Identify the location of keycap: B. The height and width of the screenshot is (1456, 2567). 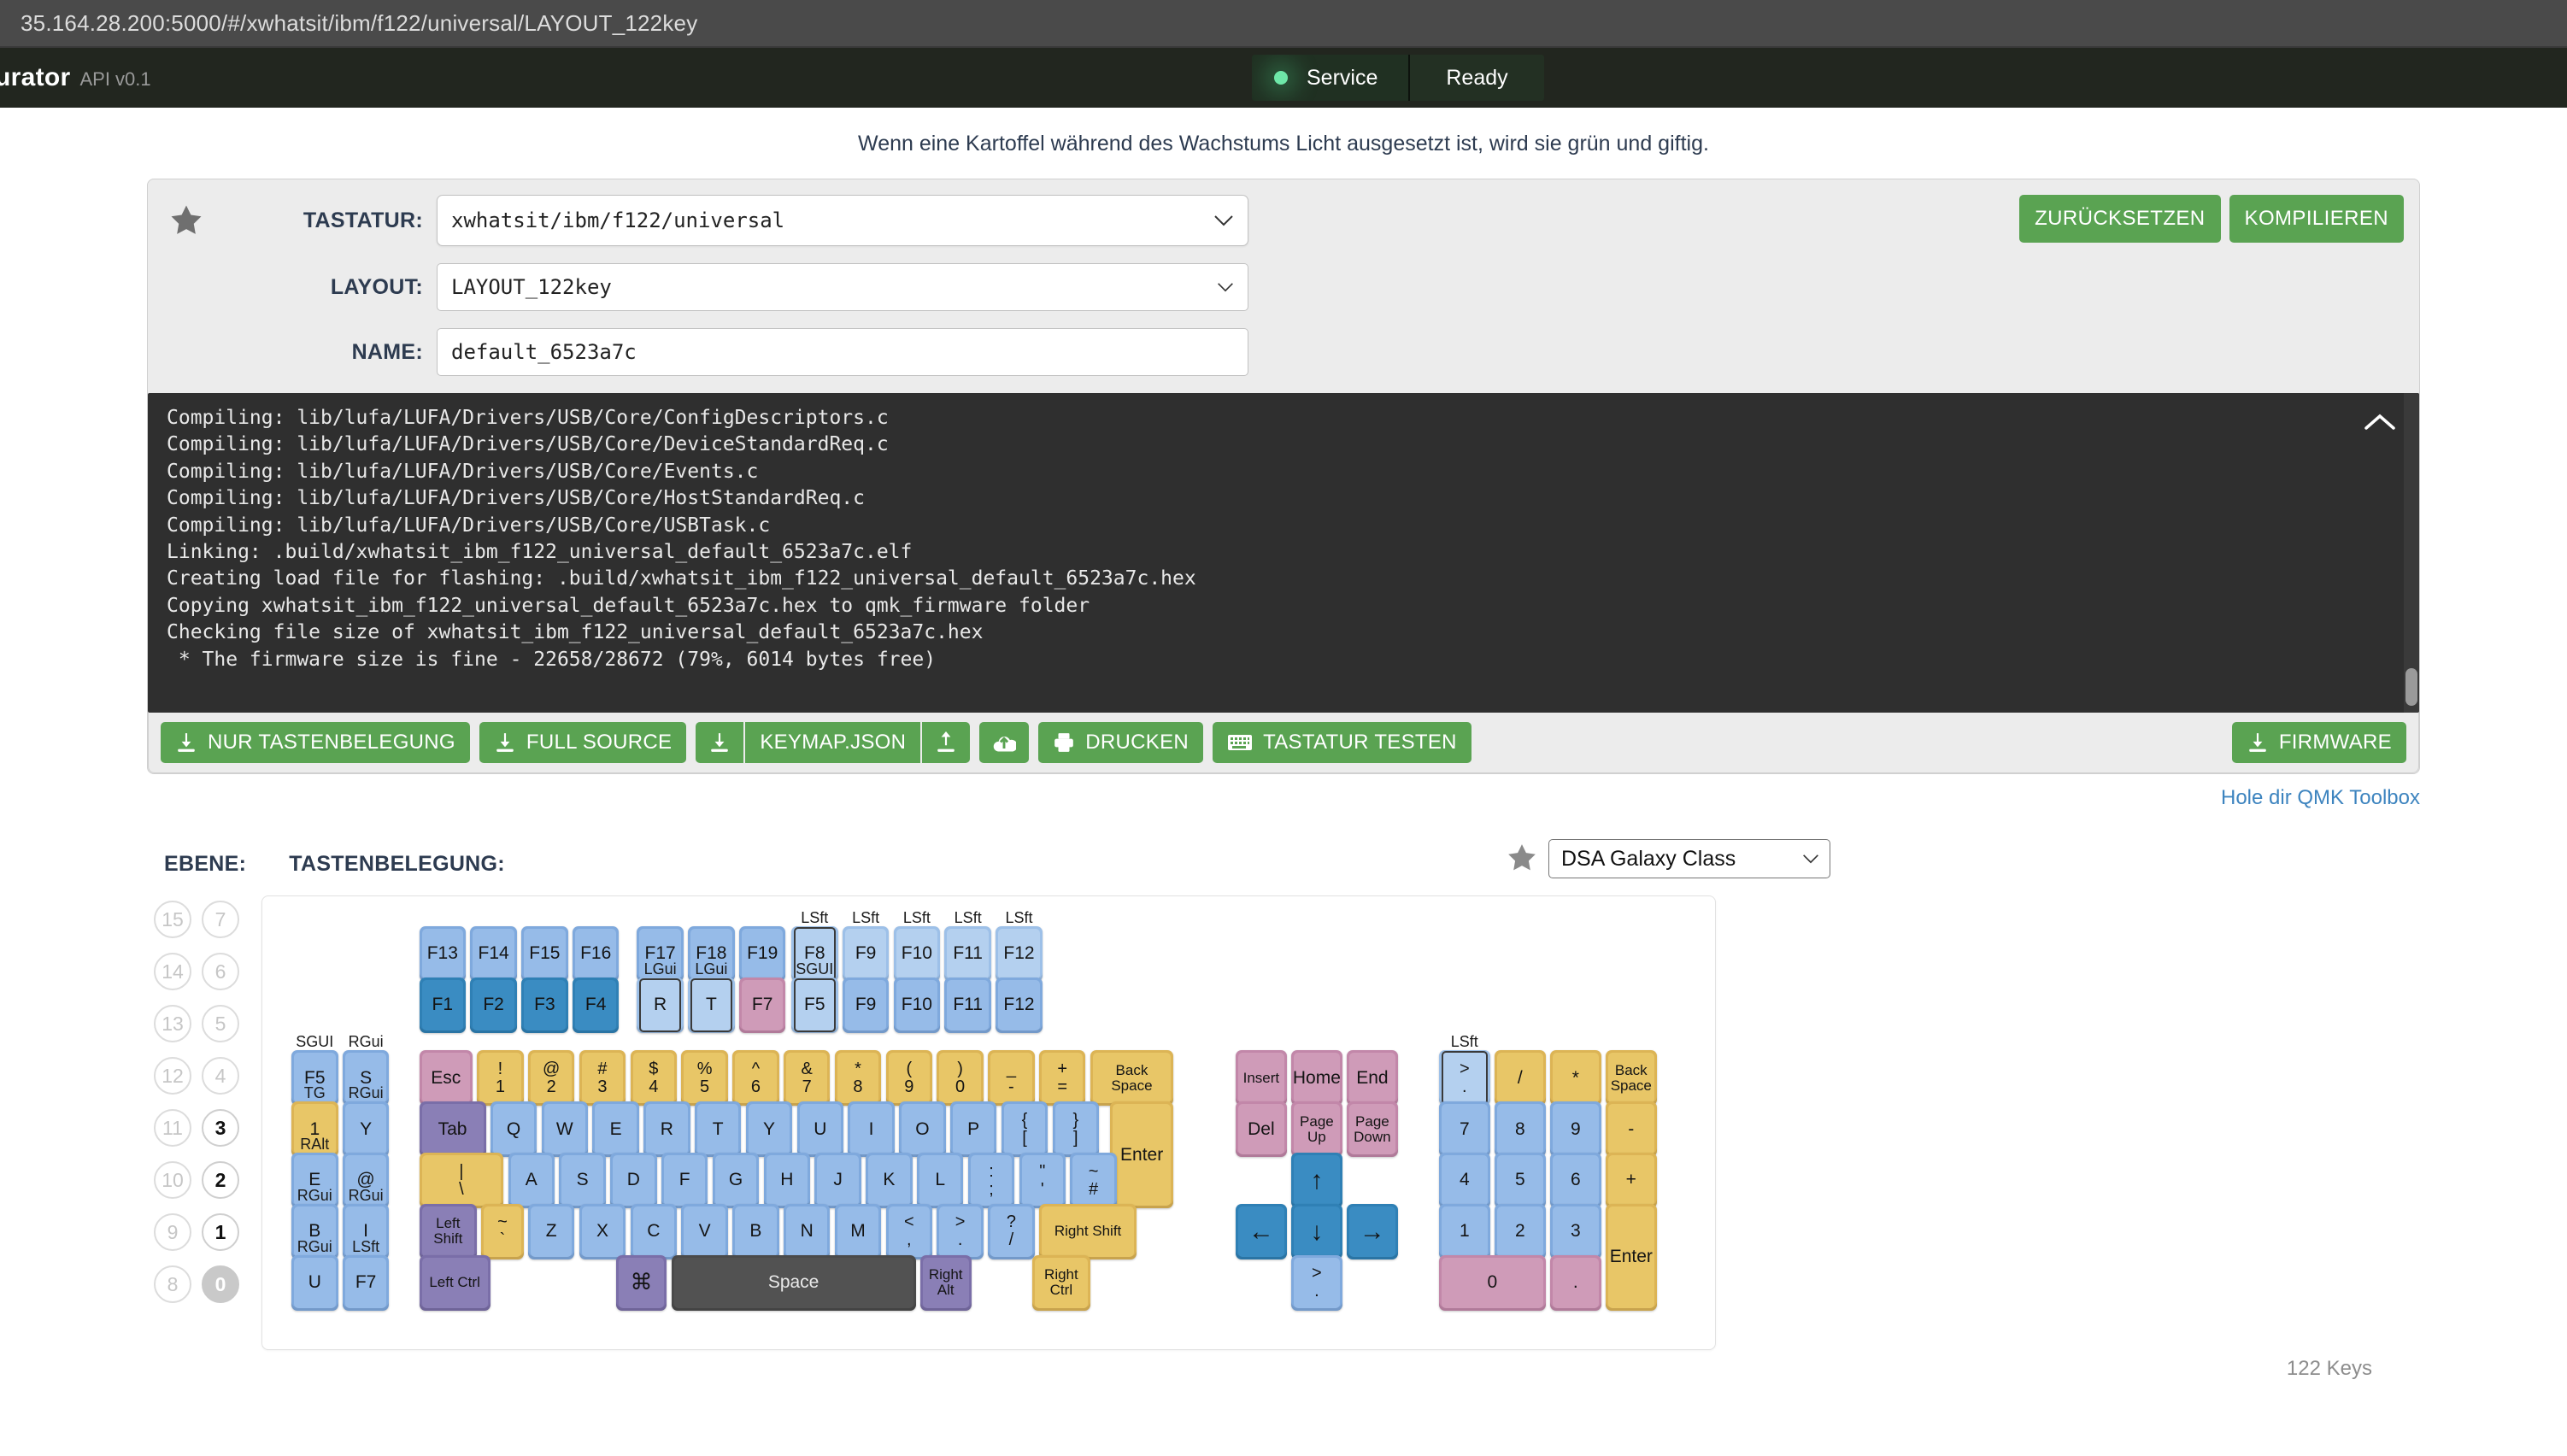
(755, 1231).